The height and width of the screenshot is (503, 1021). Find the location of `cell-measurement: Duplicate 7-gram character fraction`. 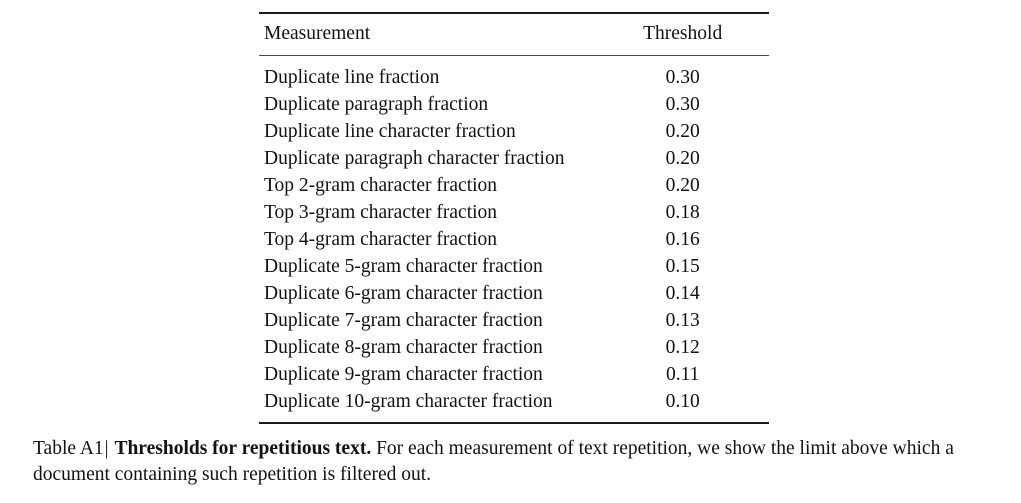

cell-measurement: Duplicate 7-gram character fraction is located at coordinates (403, 320).